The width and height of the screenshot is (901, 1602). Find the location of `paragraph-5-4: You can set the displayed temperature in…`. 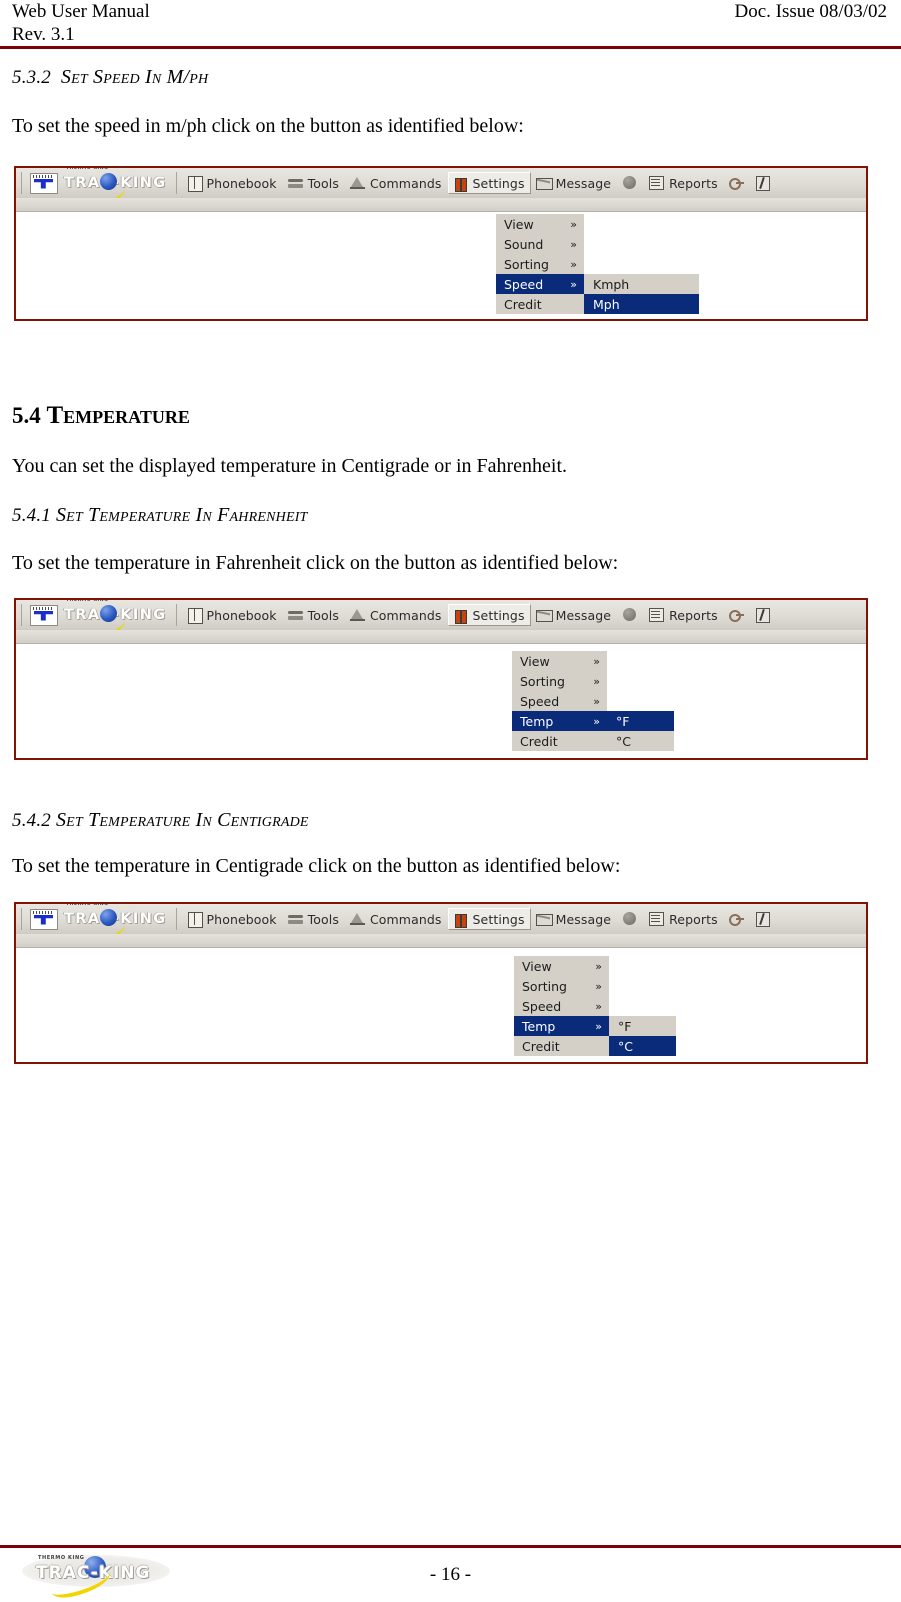

paragraph-5-4: You can set the displayed temperature in… is located at coordinates (290, 466).